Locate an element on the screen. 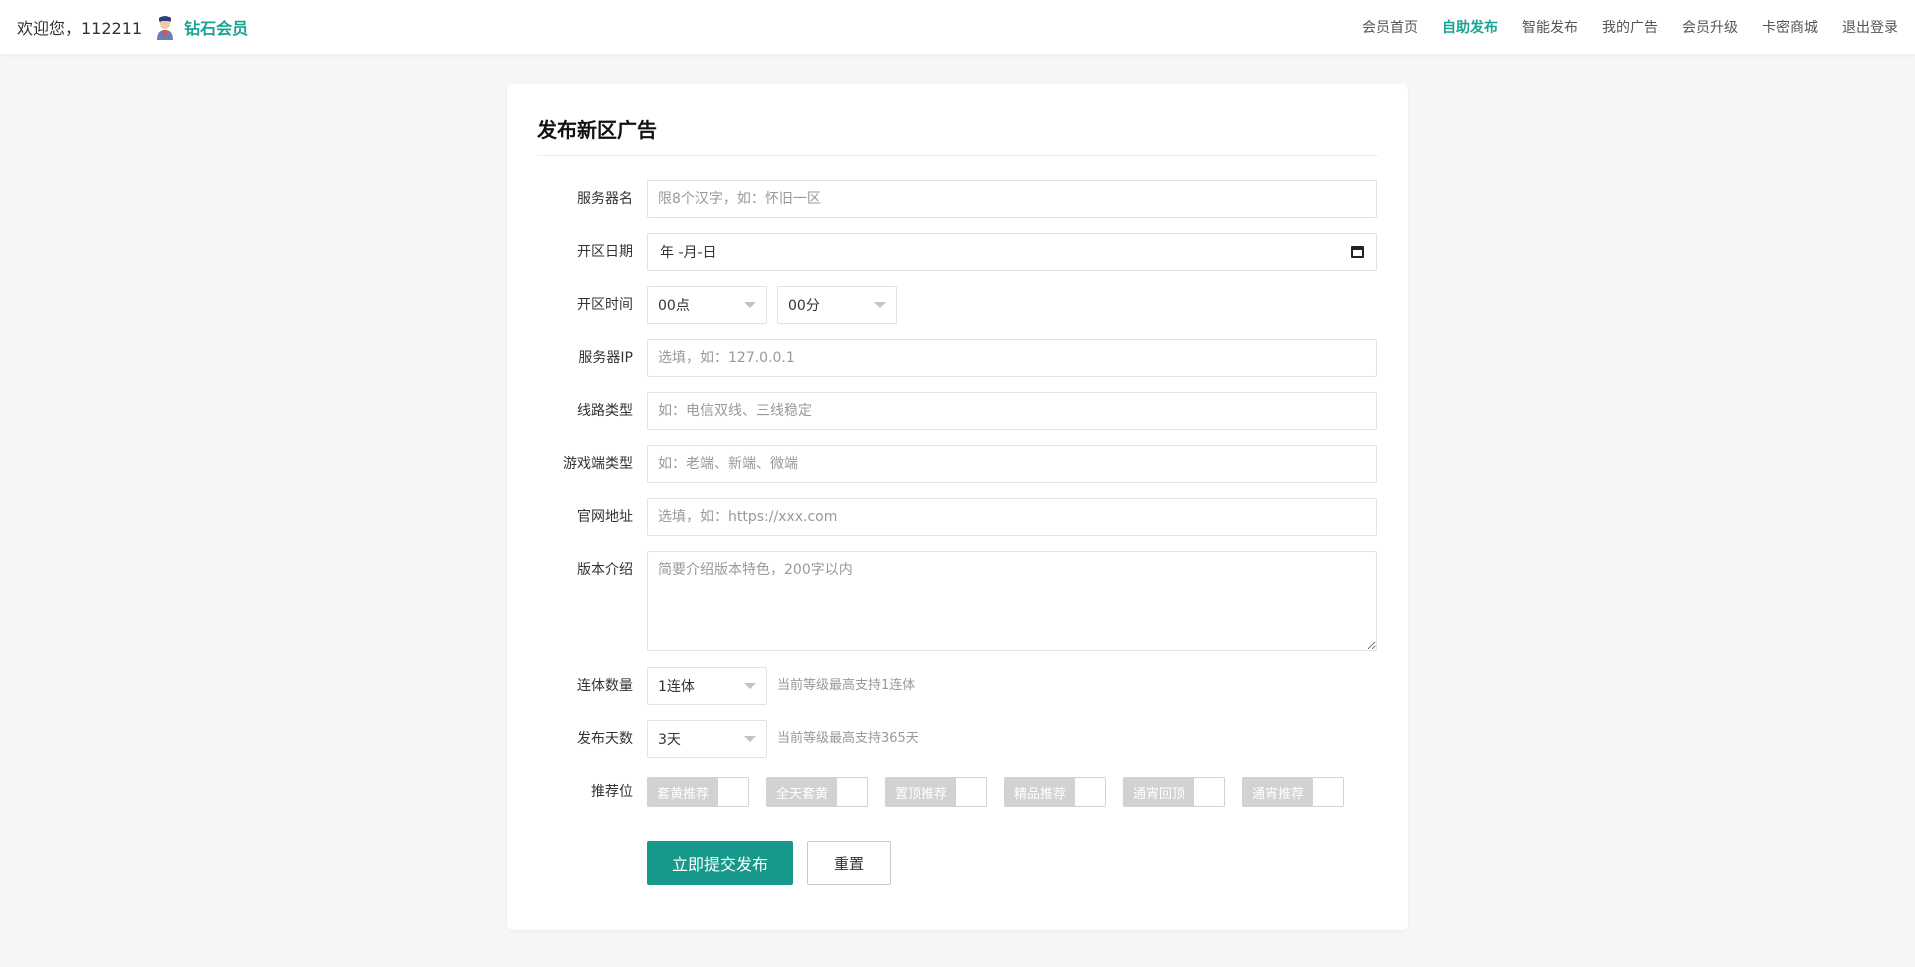  reset-button: 重置 is located at coordinates (849, 863).